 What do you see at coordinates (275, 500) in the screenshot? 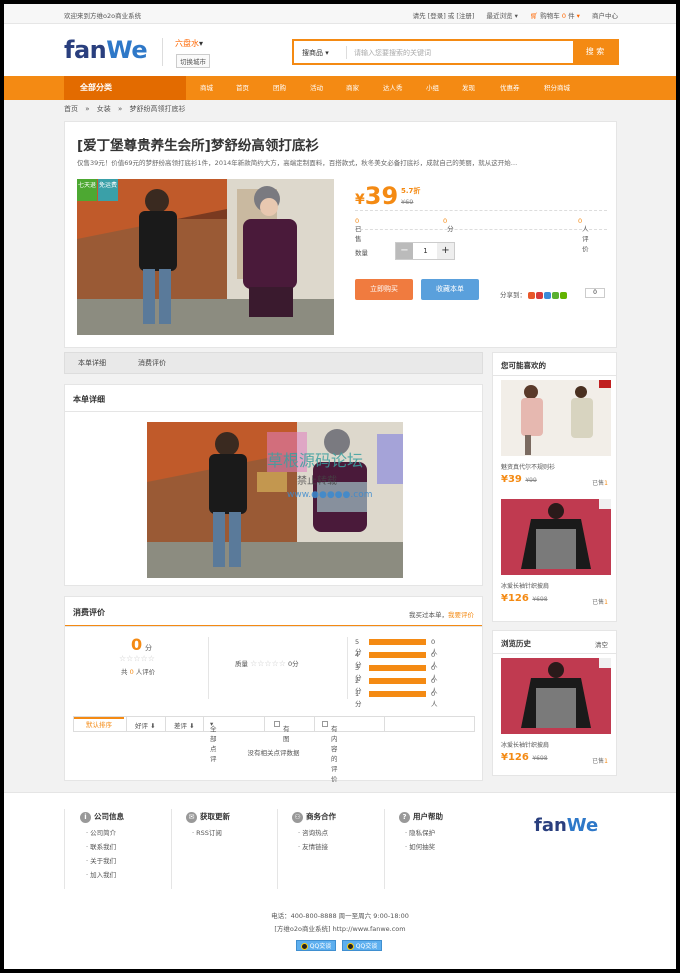
I see `detail-photo-image` at bounding box center [275, 500].